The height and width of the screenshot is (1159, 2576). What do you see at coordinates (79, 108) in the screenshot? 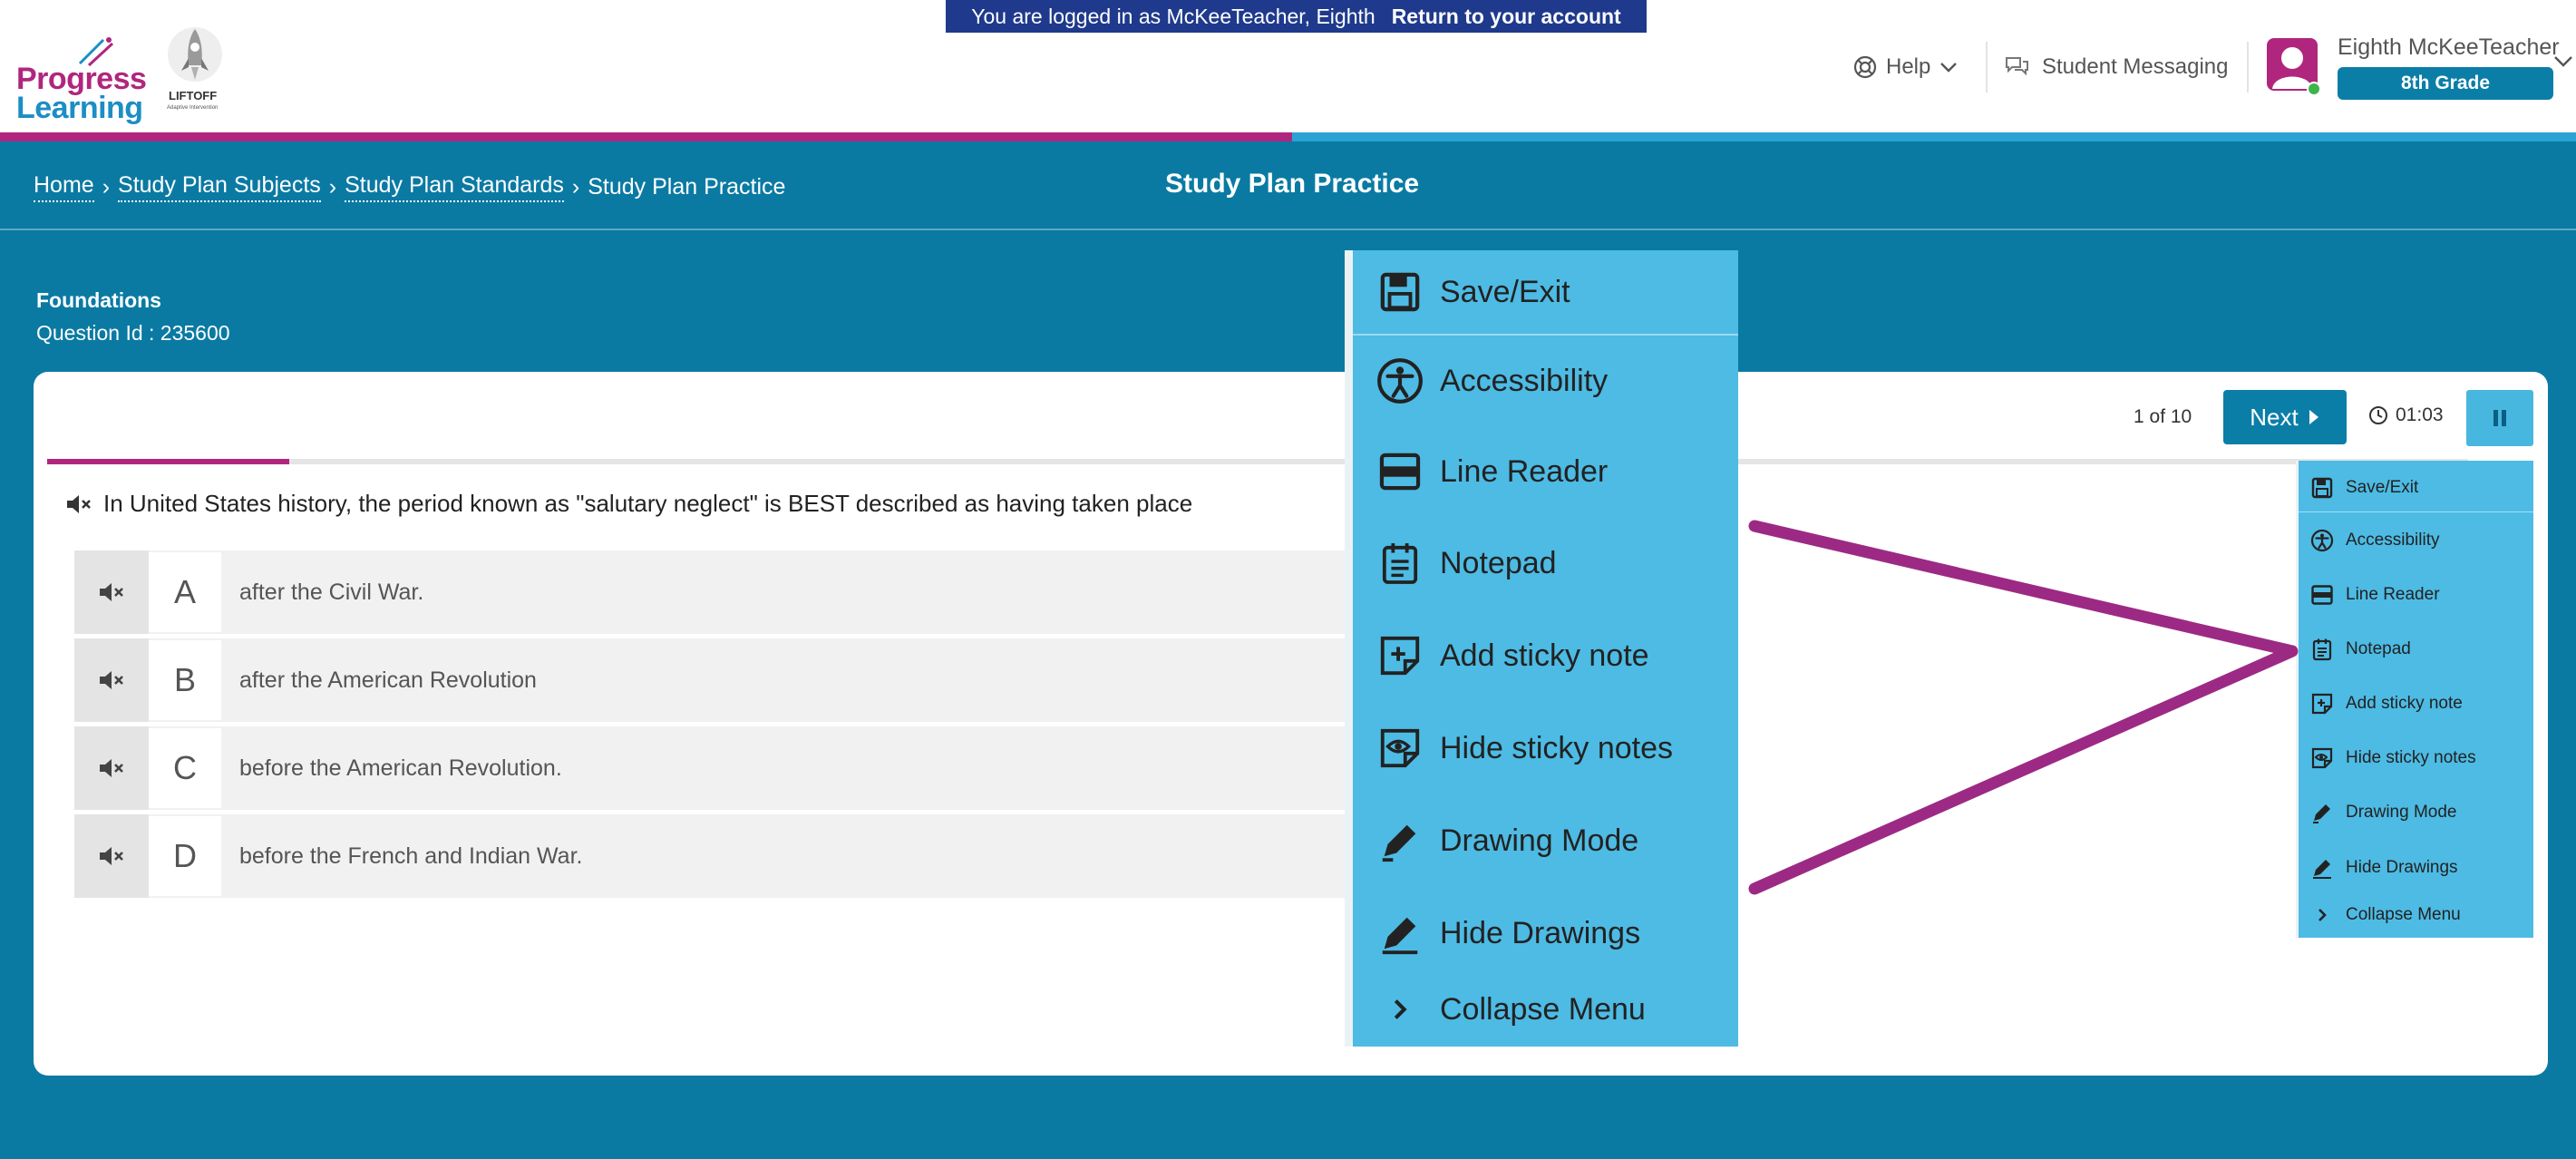
I see `logo-text-learning: Learning` at bounding box center [79, 108].